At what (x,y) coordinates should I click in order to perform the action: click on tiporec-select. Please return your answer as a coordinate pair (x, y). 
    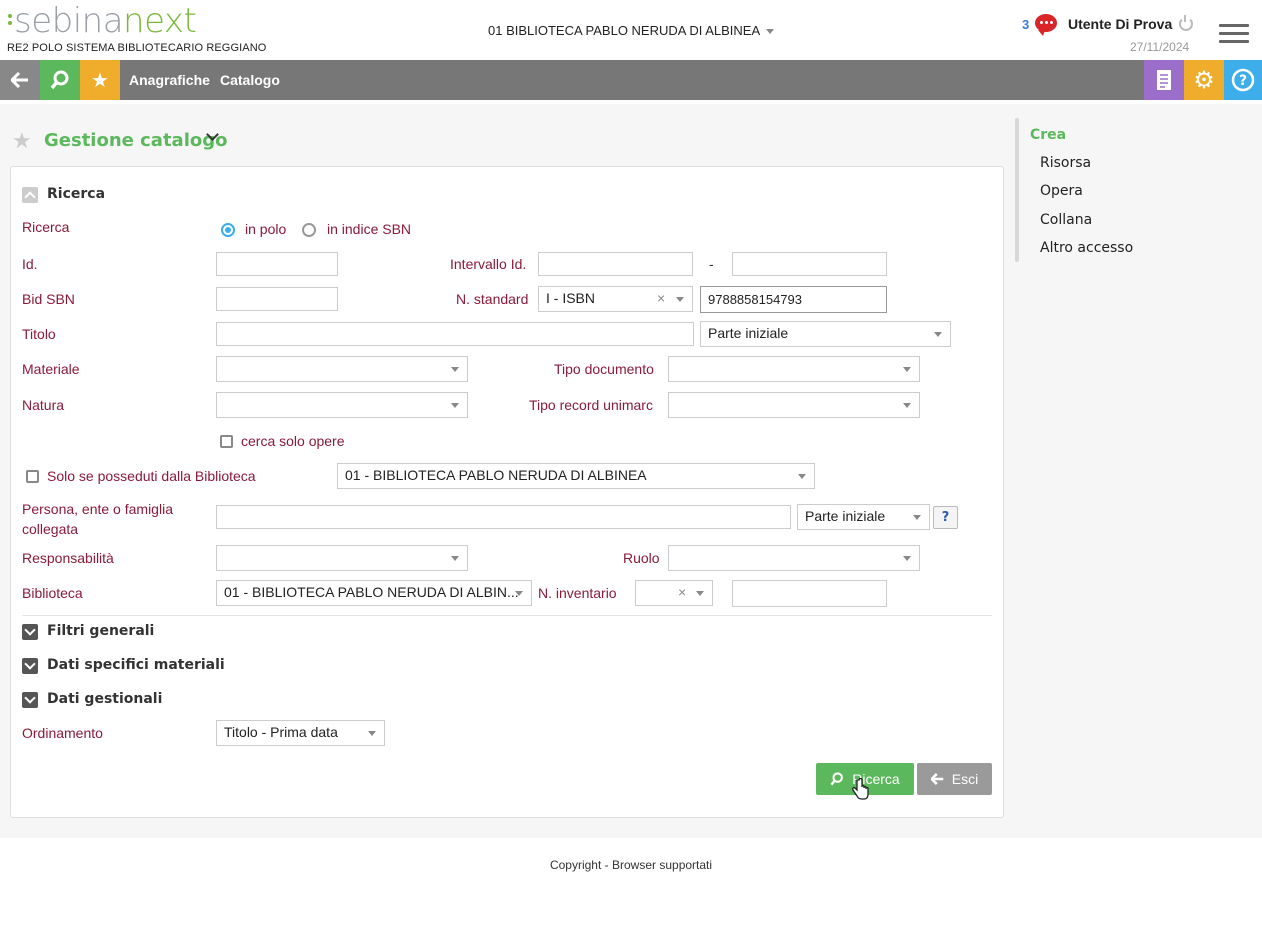
    Looking at the image, I should click on (794, 405).